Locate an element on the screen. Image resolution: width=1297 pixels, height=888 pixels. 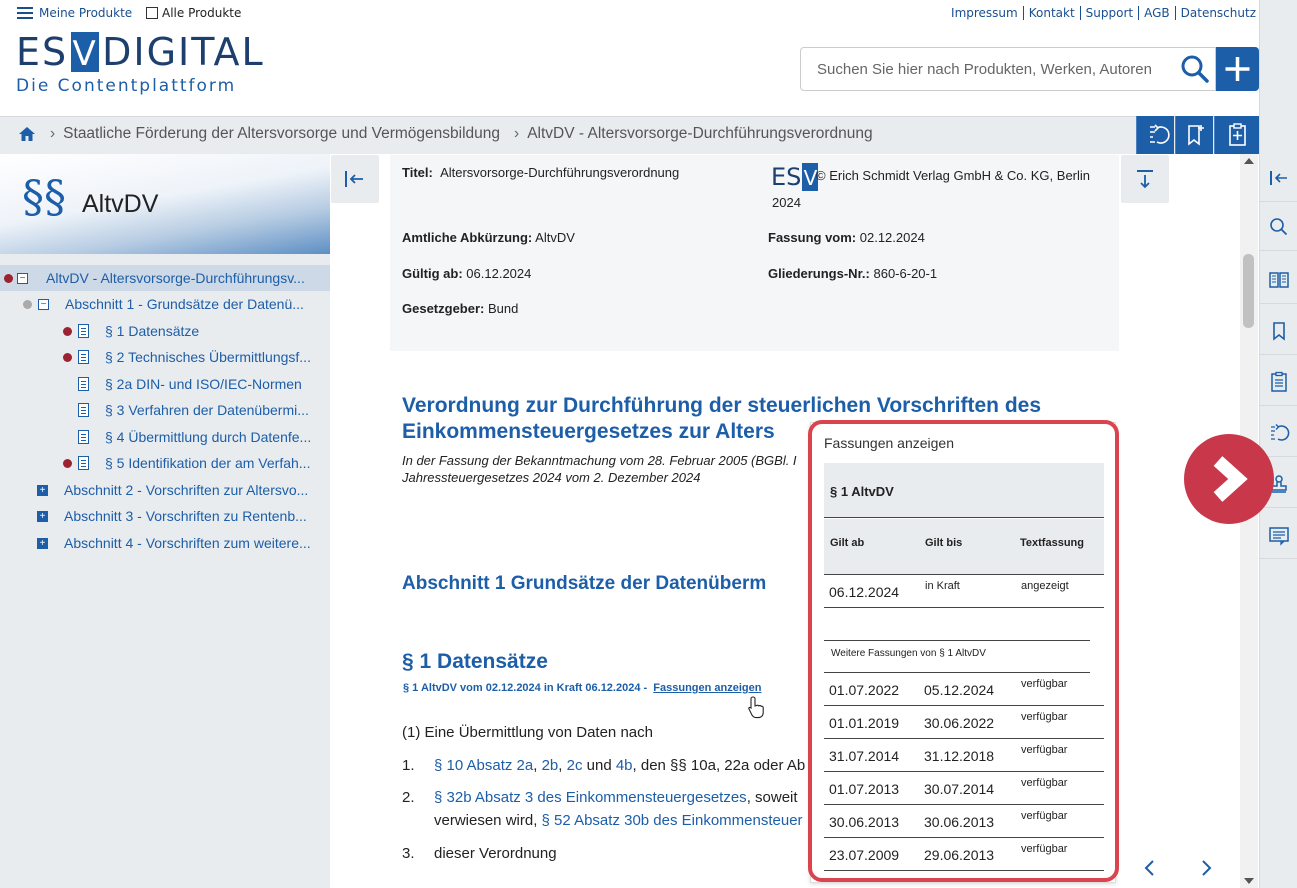
scroll-thumb is located at coordinates (1248, 291).